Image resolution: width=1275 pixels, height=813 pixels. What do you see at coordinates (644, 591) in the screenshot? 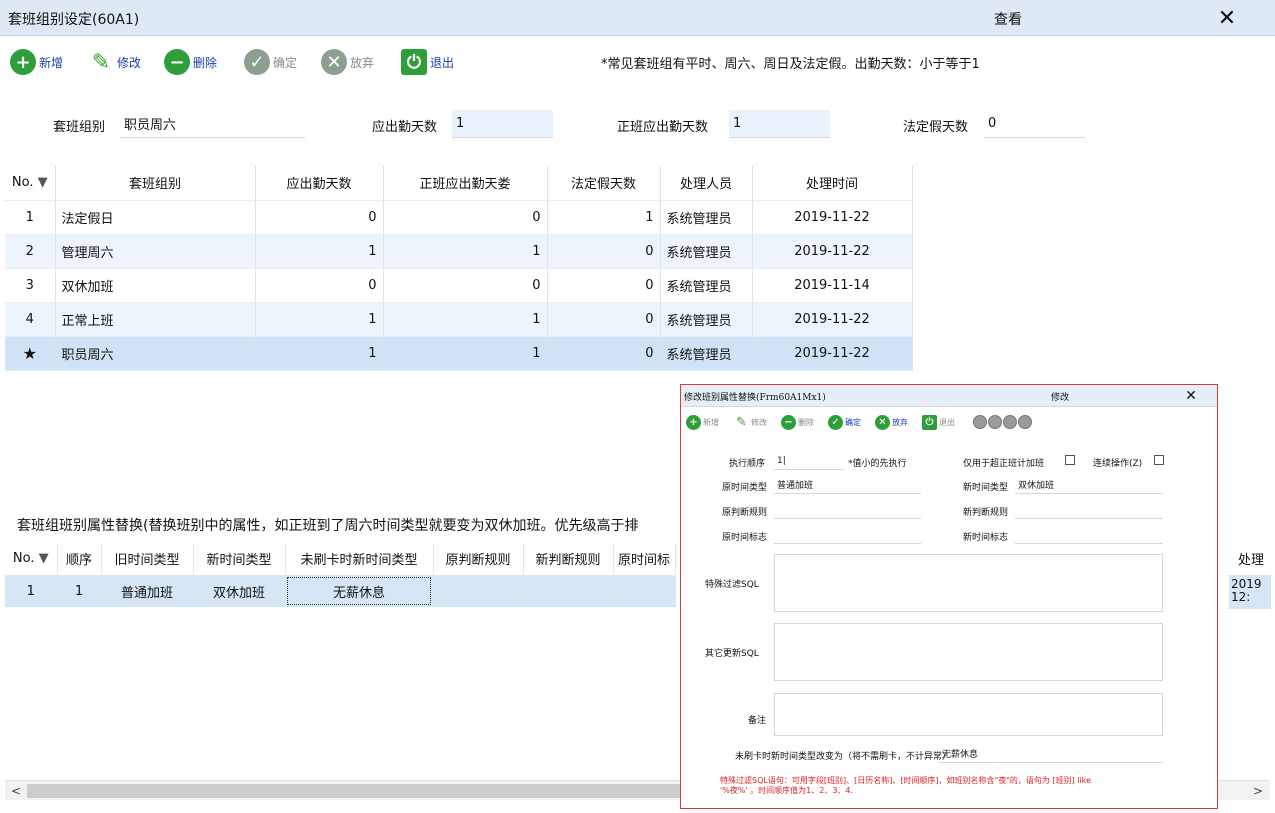
I see `cell-old-mark` at bounding box center [644, 591].